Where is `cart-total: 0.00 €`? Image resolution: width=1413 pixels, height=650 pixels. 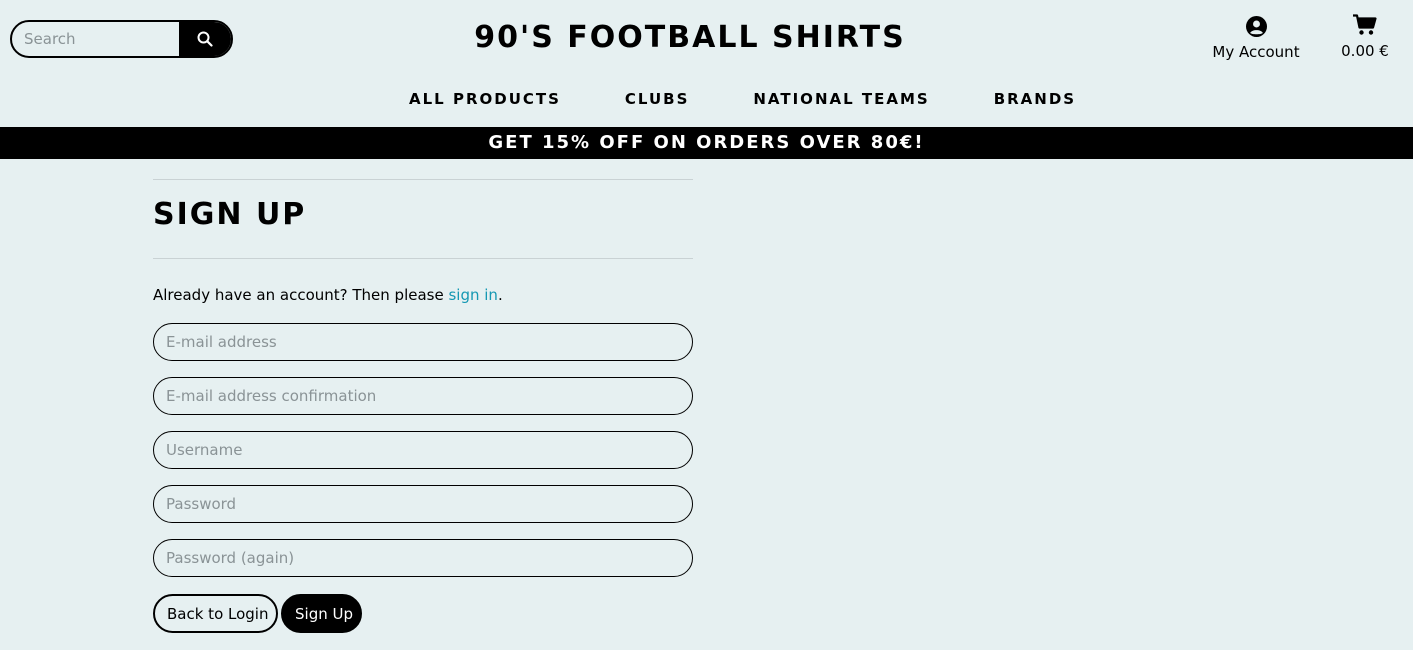
cart-total: 0.00 € is located at coordinates (1365, 51).